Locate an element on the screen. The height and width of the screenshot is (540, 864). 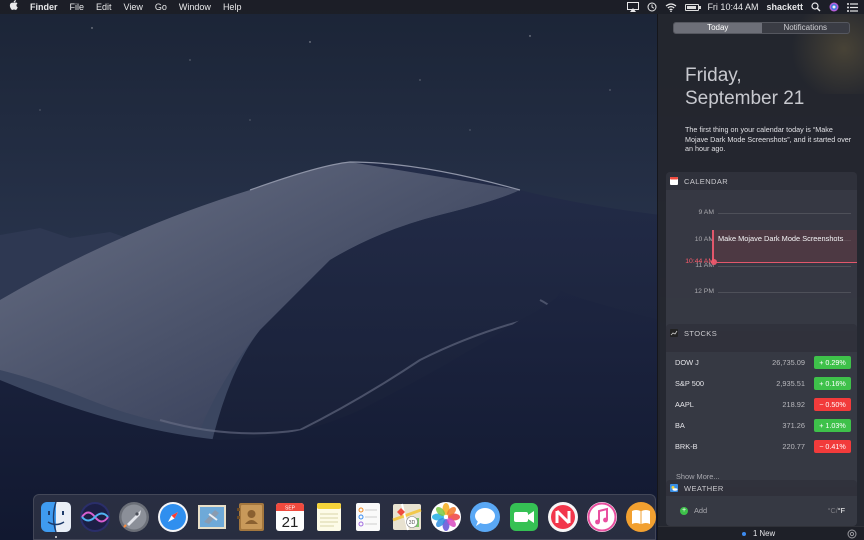
calendar-time-label: 10 AM is located at coordinates (704, 239).